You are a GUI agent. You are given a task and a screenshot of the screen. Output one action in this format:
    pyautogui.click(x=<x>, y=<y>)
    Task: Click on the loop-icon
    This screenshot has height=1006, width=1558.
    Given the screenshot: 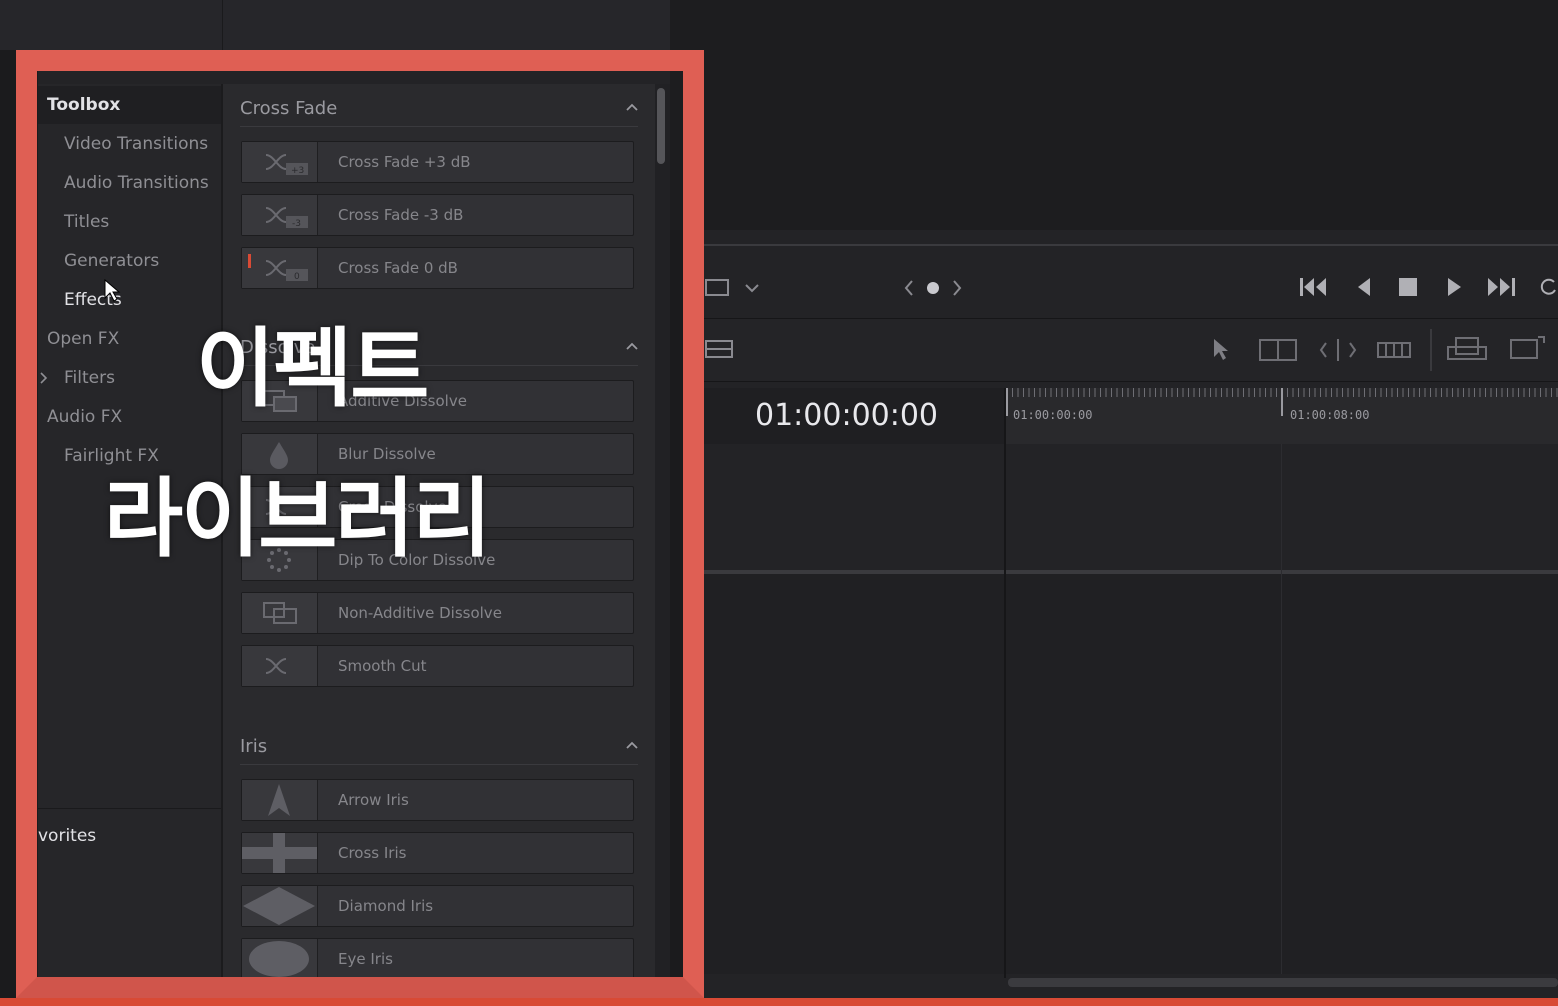 What is the action you would take?
    pyautogui.click(x=1549, y=287)
    